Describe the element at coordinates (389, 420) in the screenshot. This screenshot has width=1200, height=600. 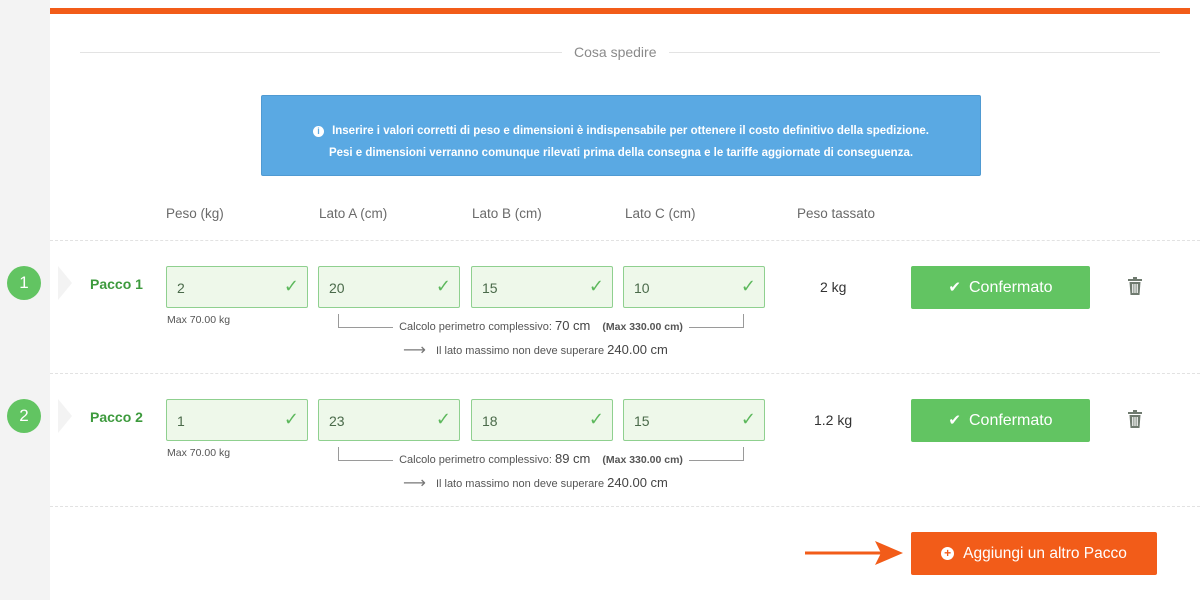
I see `lato-a-input: 23 ✓` at that location.